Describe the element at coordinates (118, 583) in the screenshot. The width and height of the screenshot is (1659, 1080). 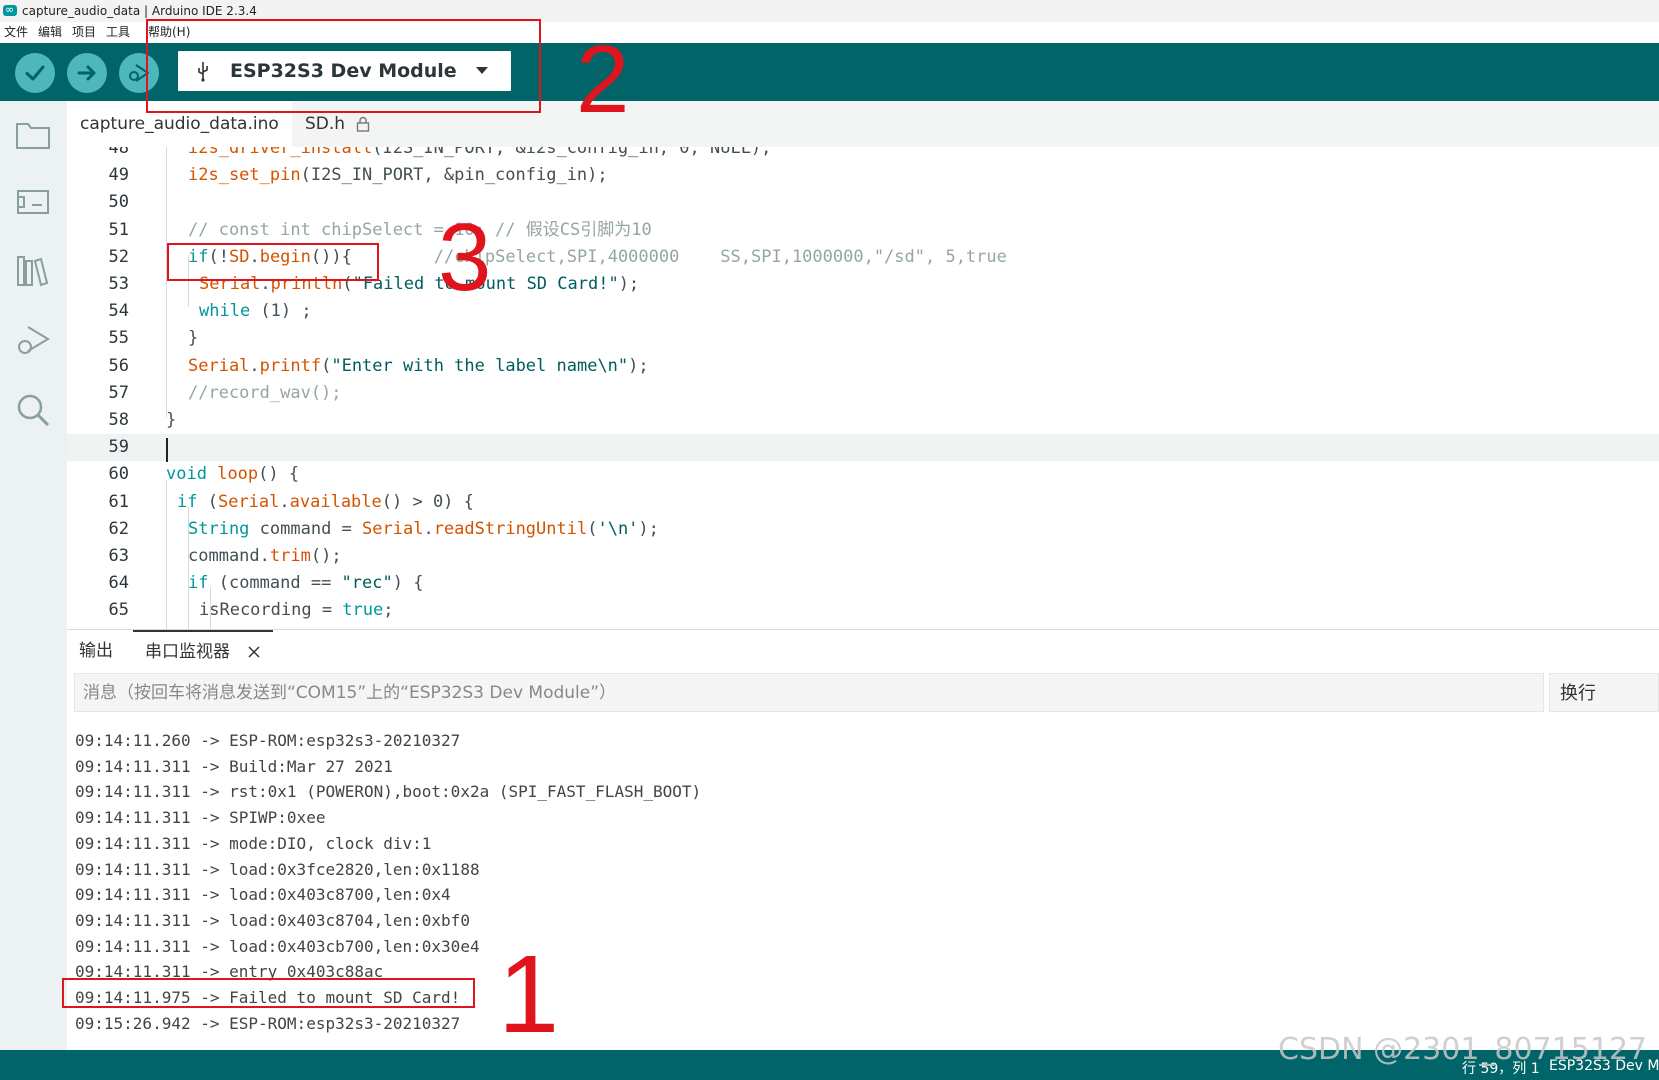
I see `line-number: 64` at that location.